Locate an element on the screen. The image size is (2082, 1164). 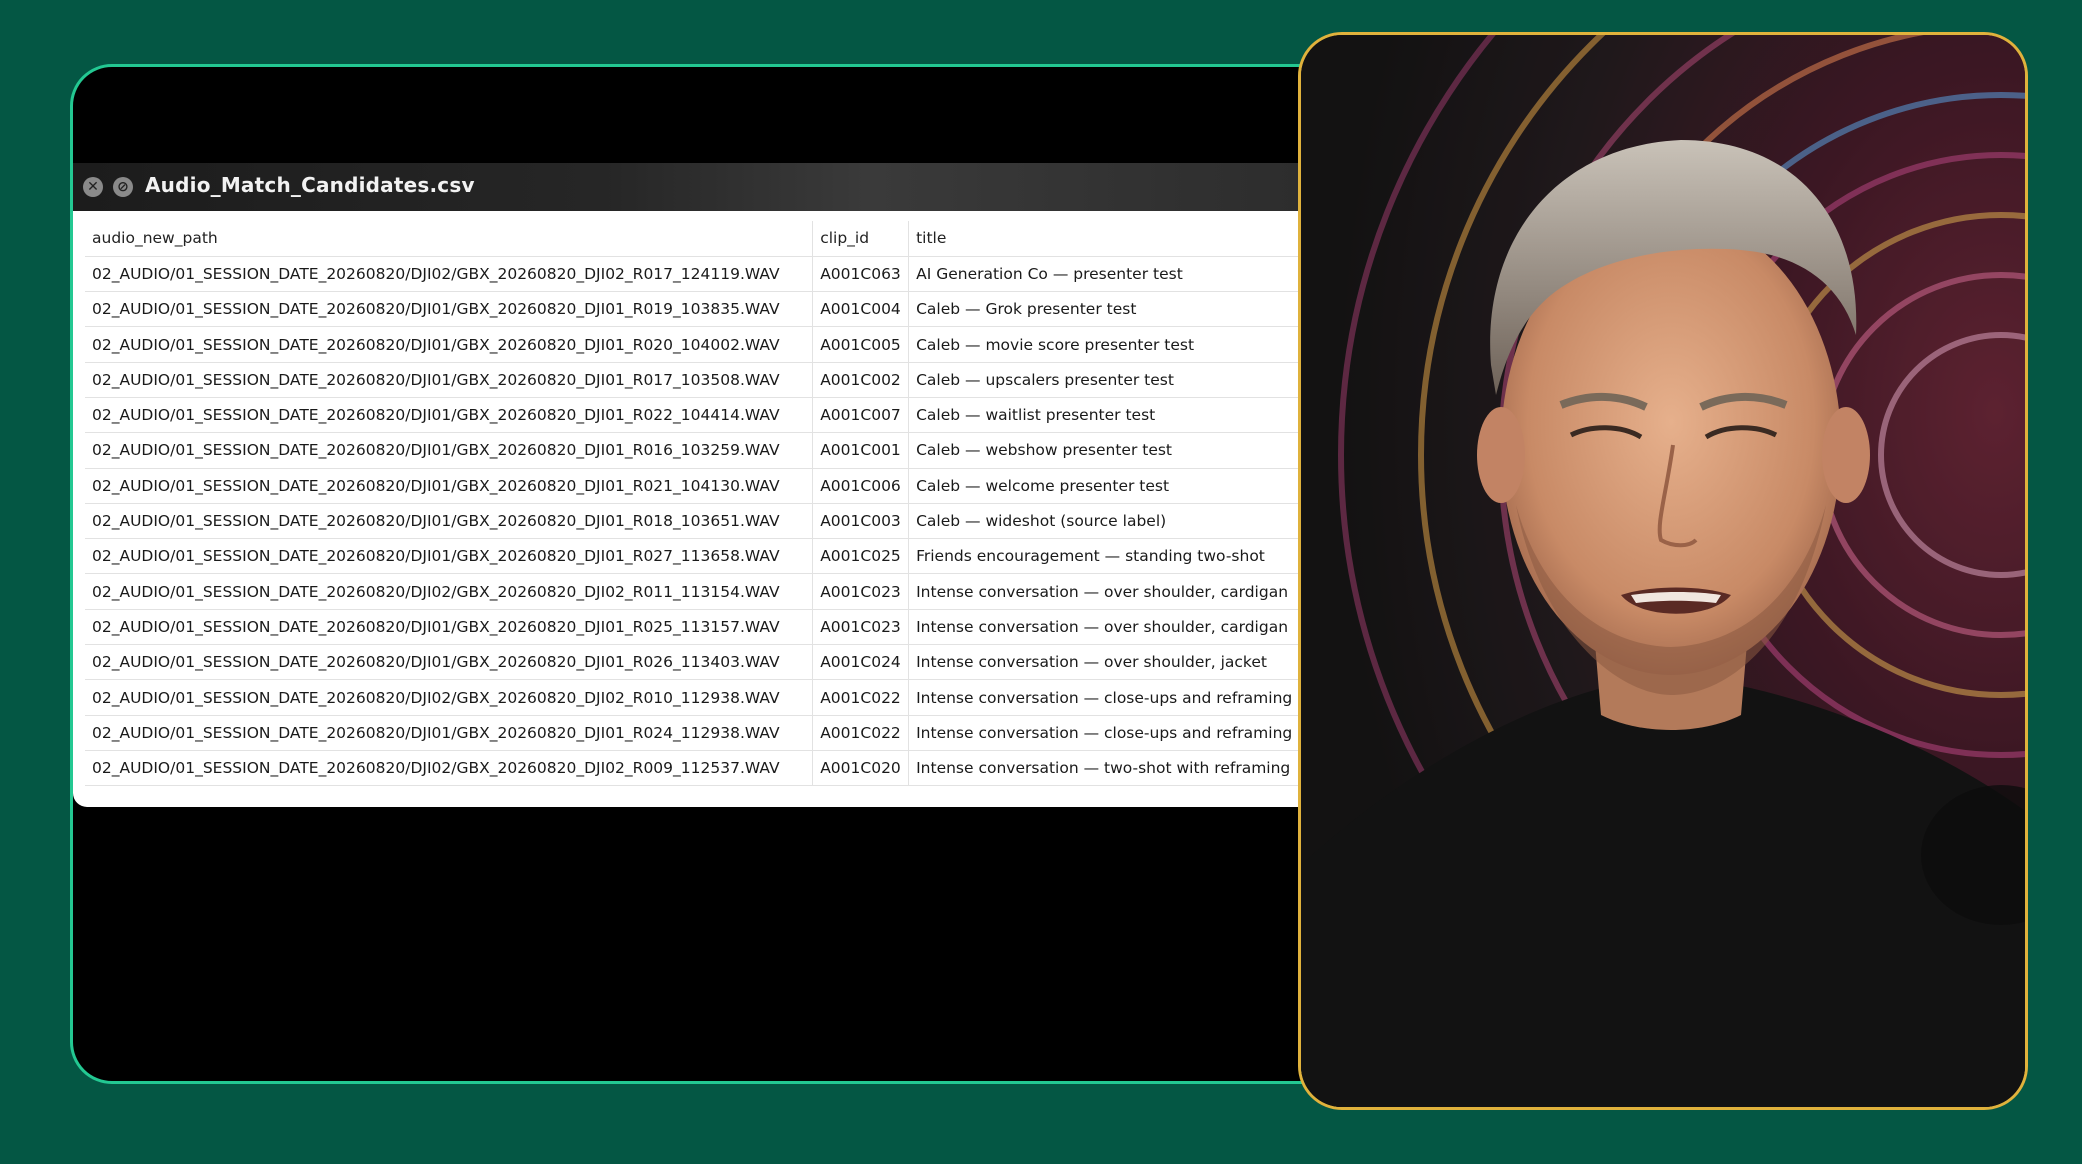
header-clip-id: clip_id is located at coordinates (861, 239).